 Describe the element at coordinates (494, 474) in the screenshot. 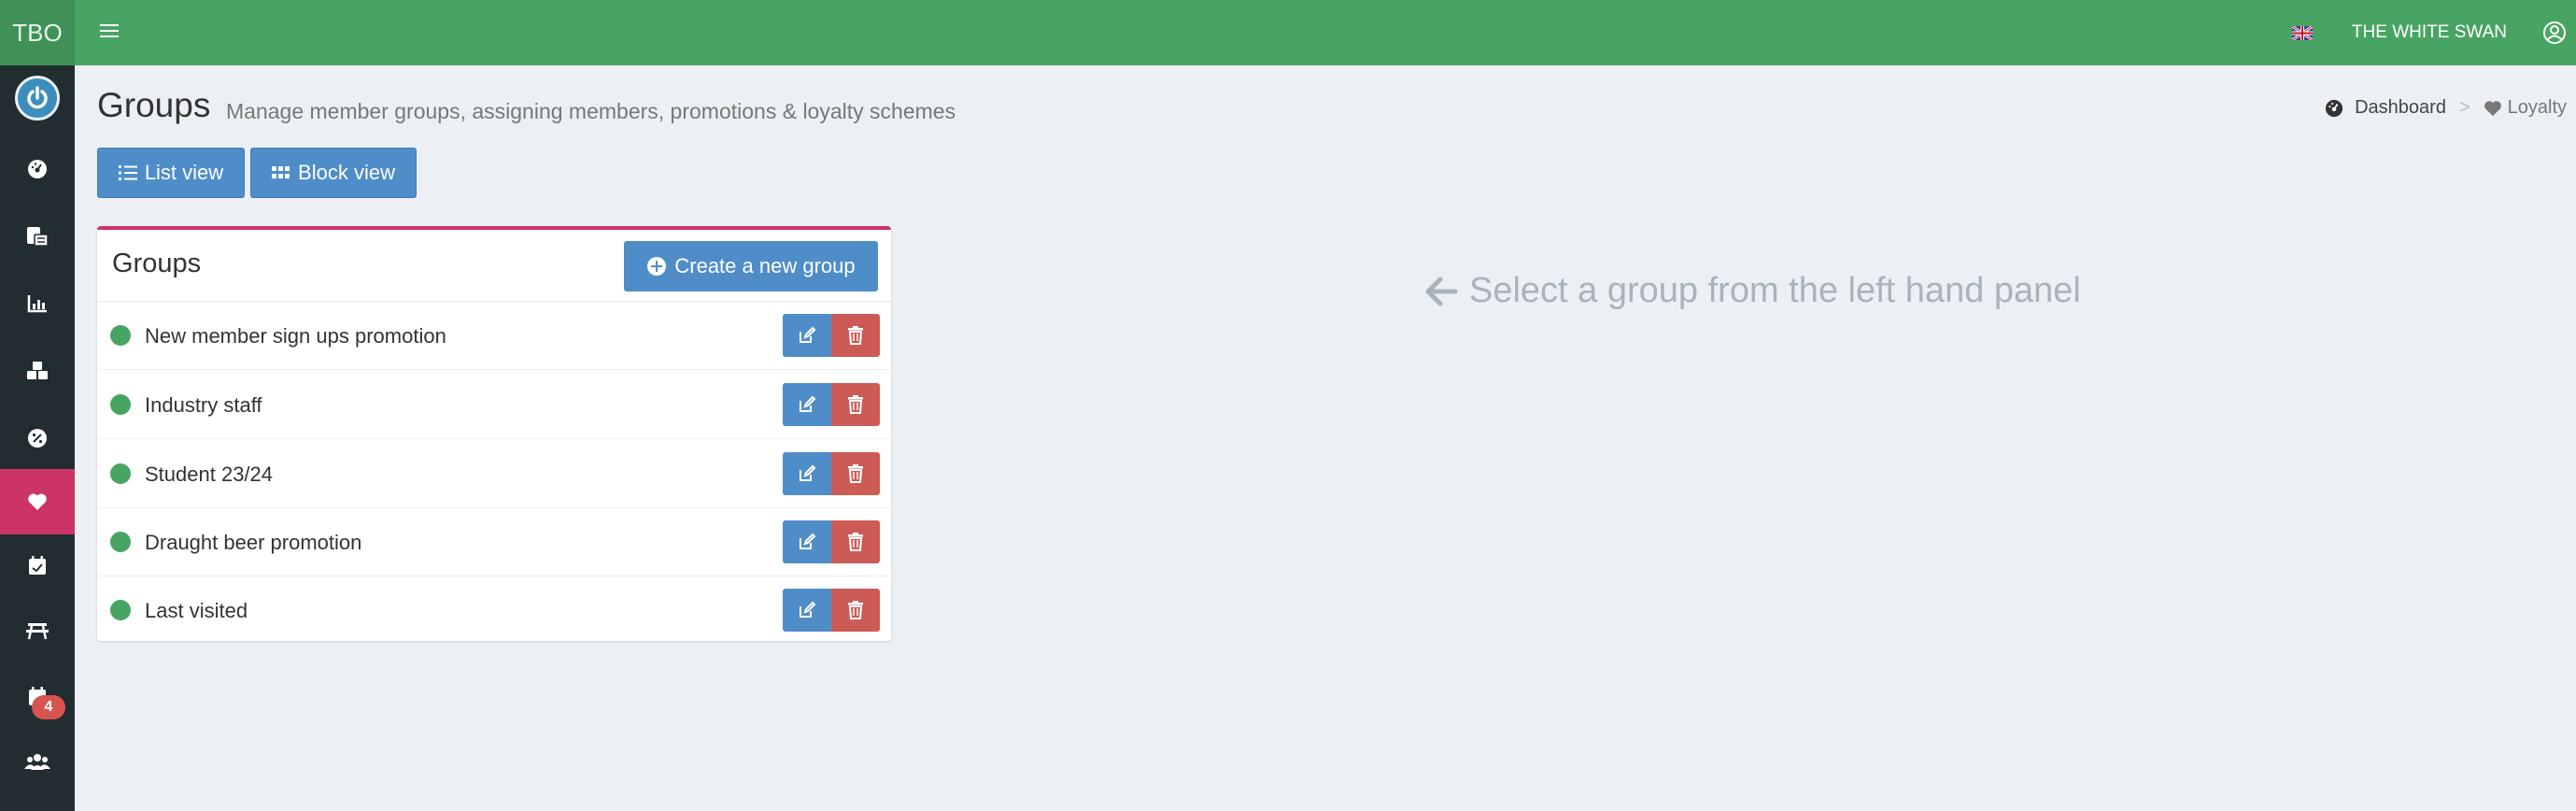

I see `list-item: Student 23/24` at that location.